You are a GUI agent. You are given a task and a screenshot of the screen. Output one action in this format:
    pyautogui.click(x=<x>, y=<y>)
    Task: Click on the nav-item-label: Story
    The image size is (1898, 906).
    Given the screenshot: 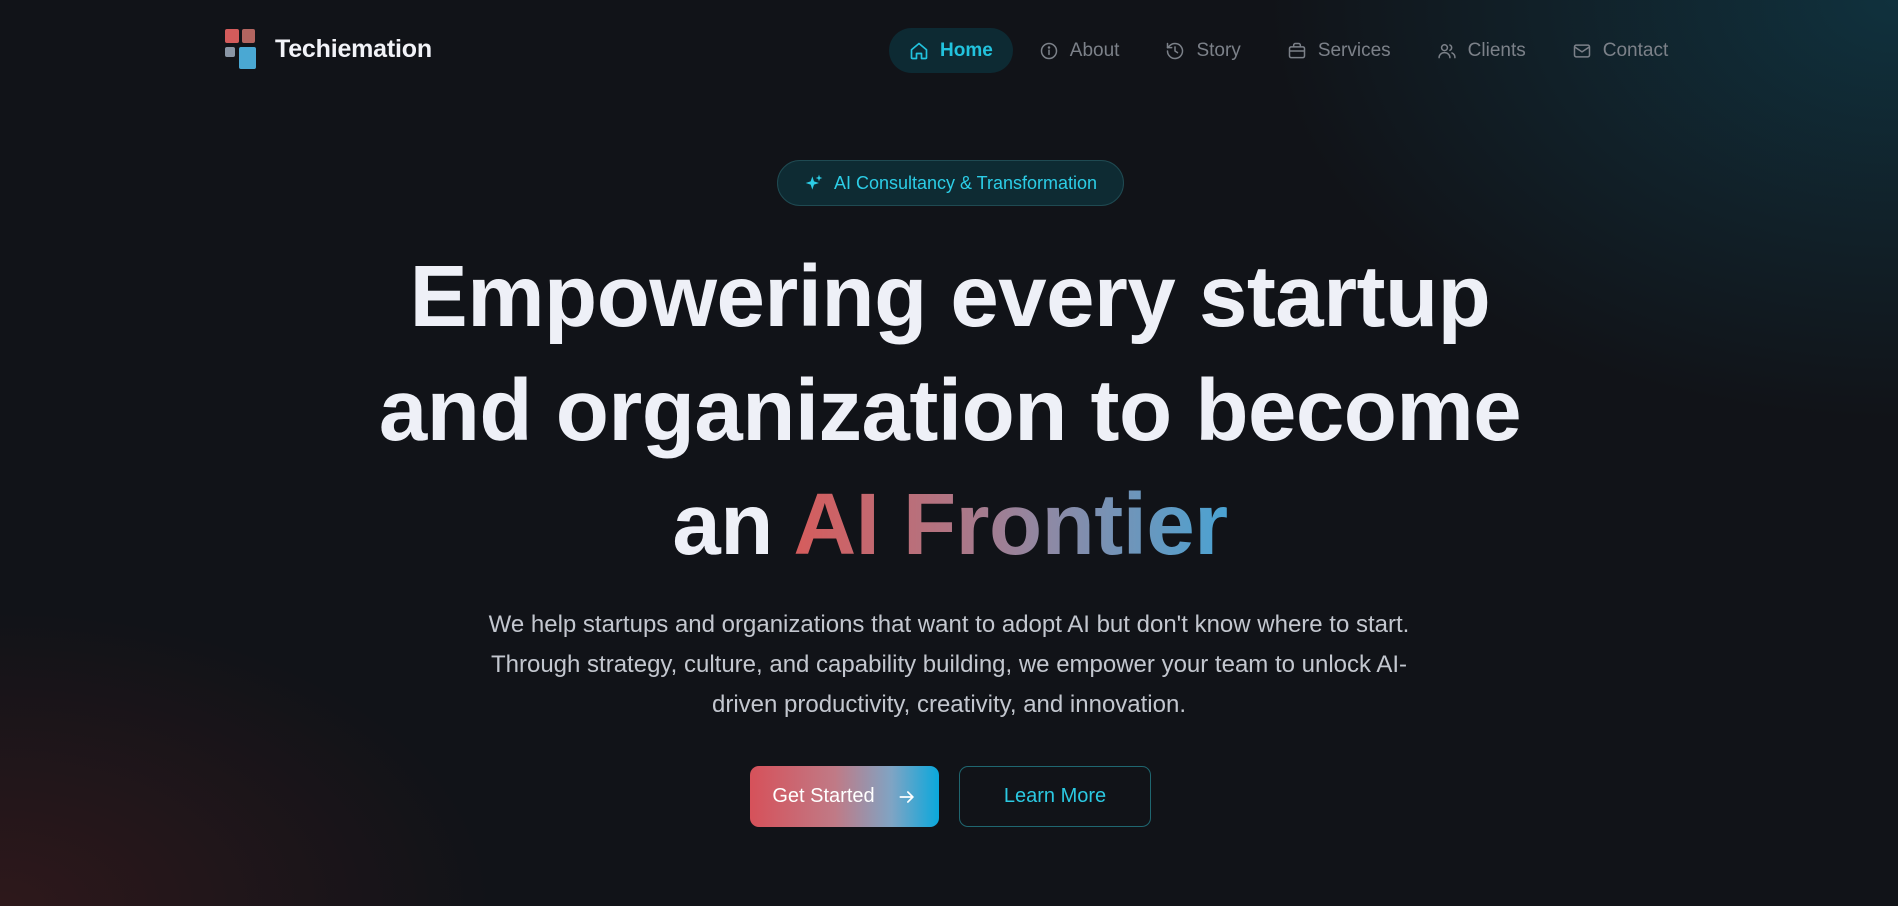 What is the action you would take?
    pyautogui.click(x=1218, y=50)
    